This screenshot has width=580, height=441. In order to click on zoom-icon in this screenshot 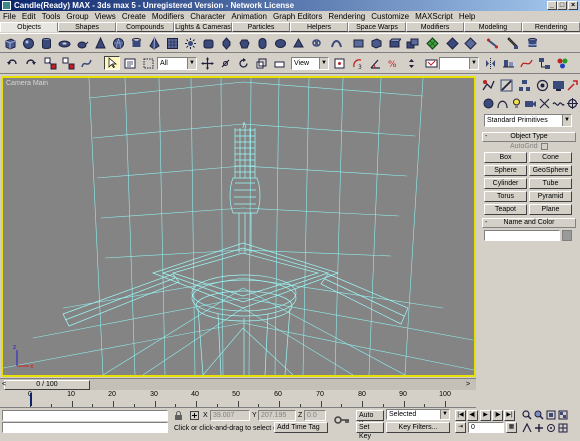, I will do `click(527, 415)`.